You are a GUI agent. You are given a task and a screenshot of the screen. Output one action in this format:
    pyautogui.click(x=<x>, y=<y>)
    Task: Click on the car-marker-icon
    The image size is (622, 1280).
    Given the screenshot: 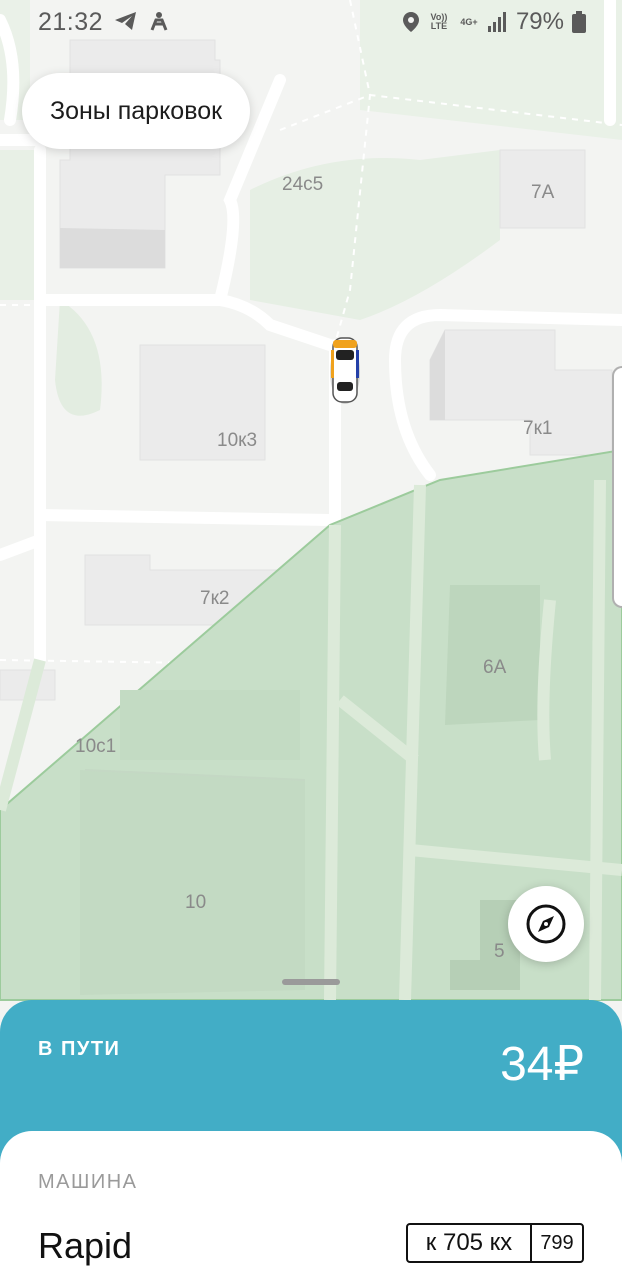 What is the action you would take?
    pyautogui.click(x=345, y=370)
    